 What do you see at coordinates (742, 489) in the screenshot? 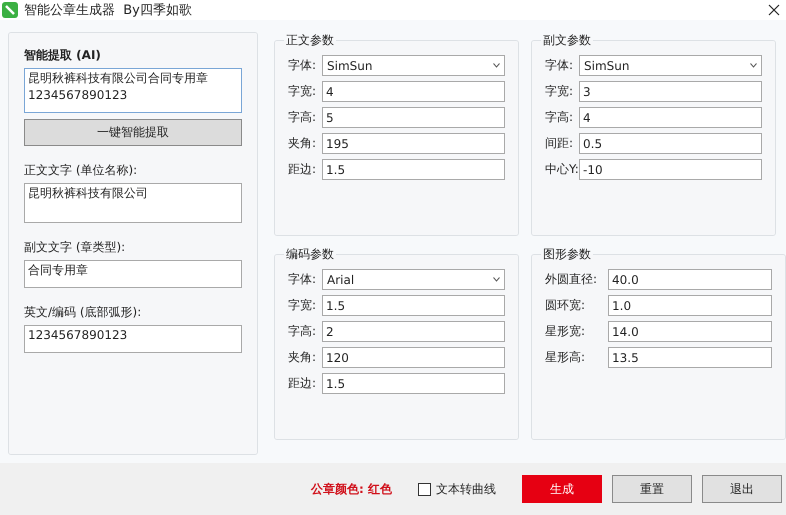
I see `footer-button: 退出` at bounding box center [742, 489].